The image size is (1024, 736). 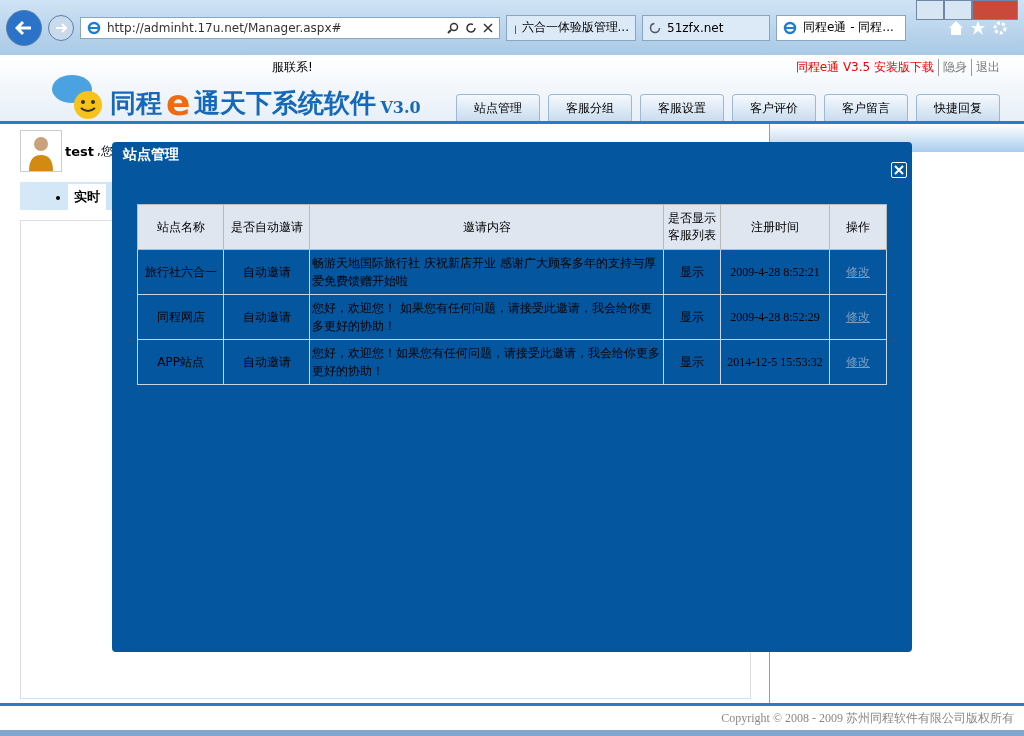 What do you see at coordinates (682, 107) in the screenshot?
I see `nav-tab: 客服设置` at bounding box center [682, 107].